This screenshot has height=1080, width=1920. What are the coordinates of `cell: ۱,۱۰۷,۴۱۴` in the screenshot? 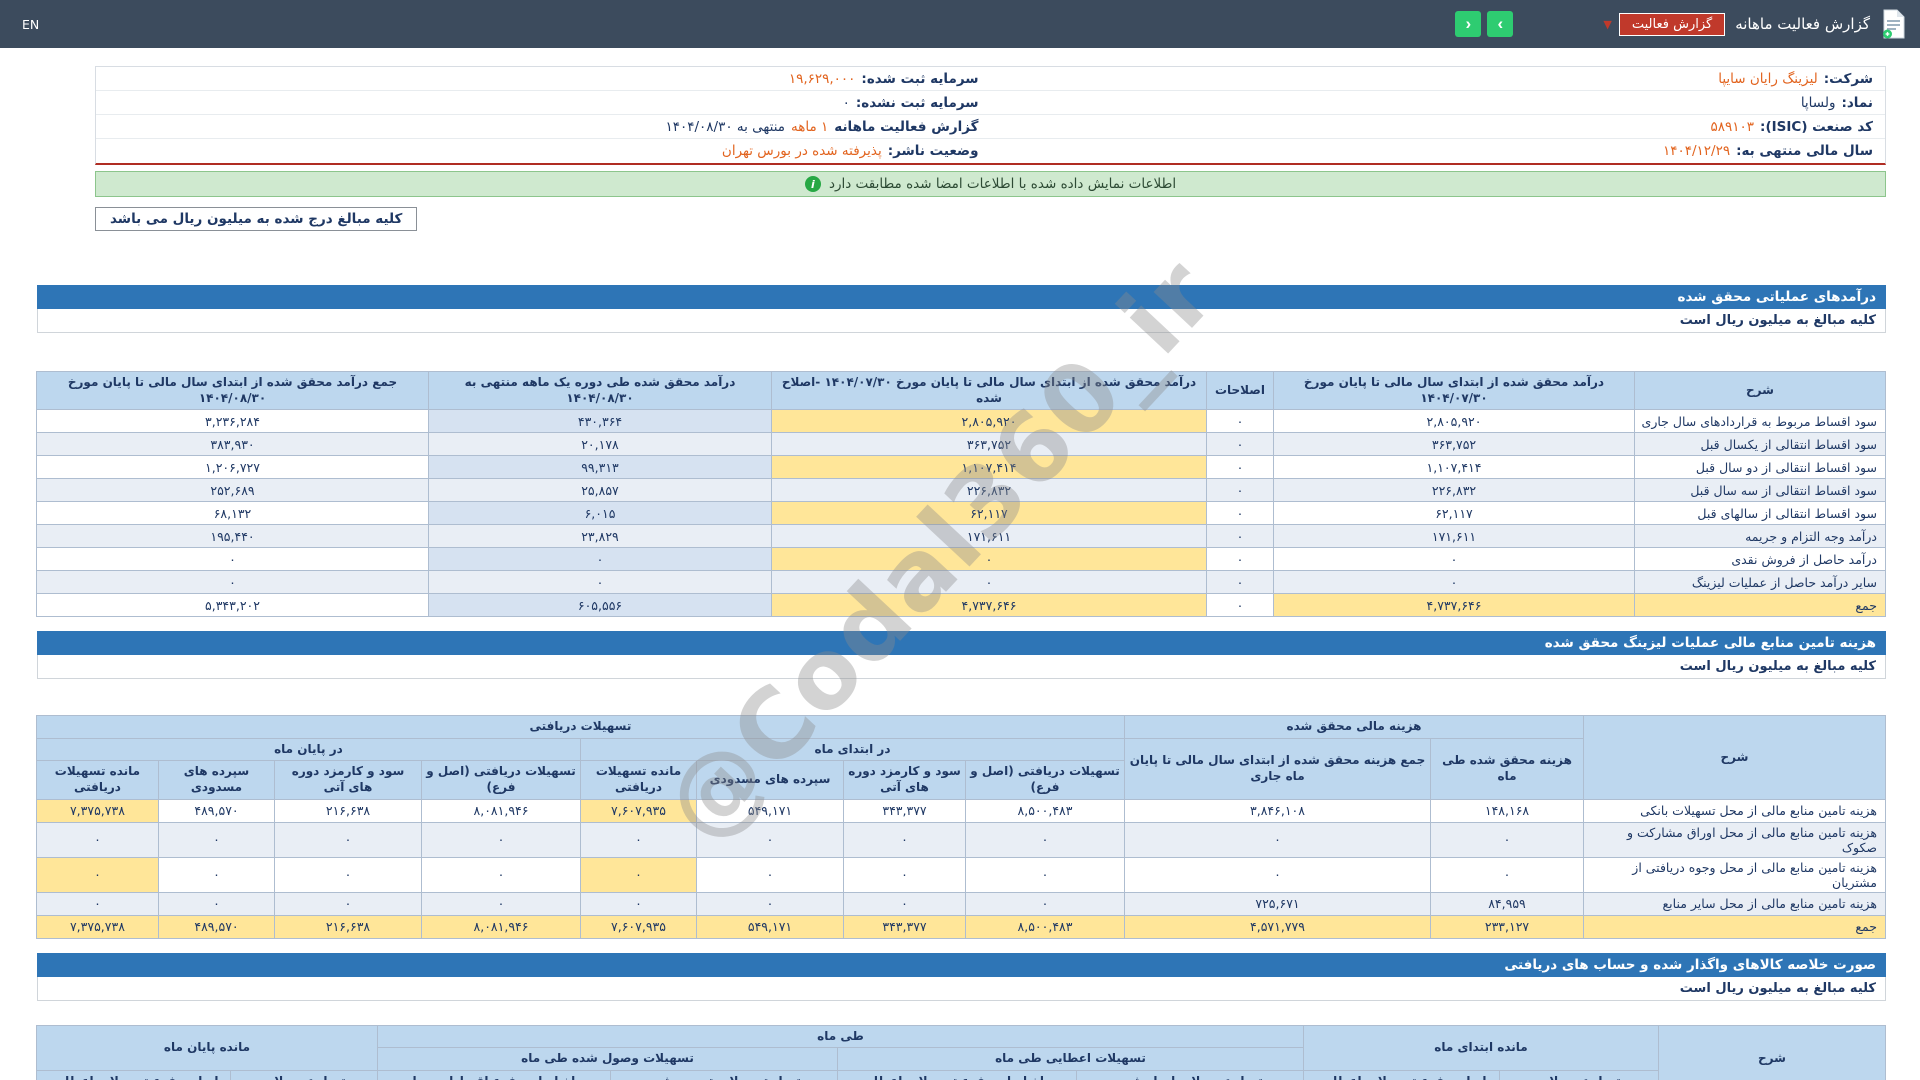 It's located at (1454, 467).